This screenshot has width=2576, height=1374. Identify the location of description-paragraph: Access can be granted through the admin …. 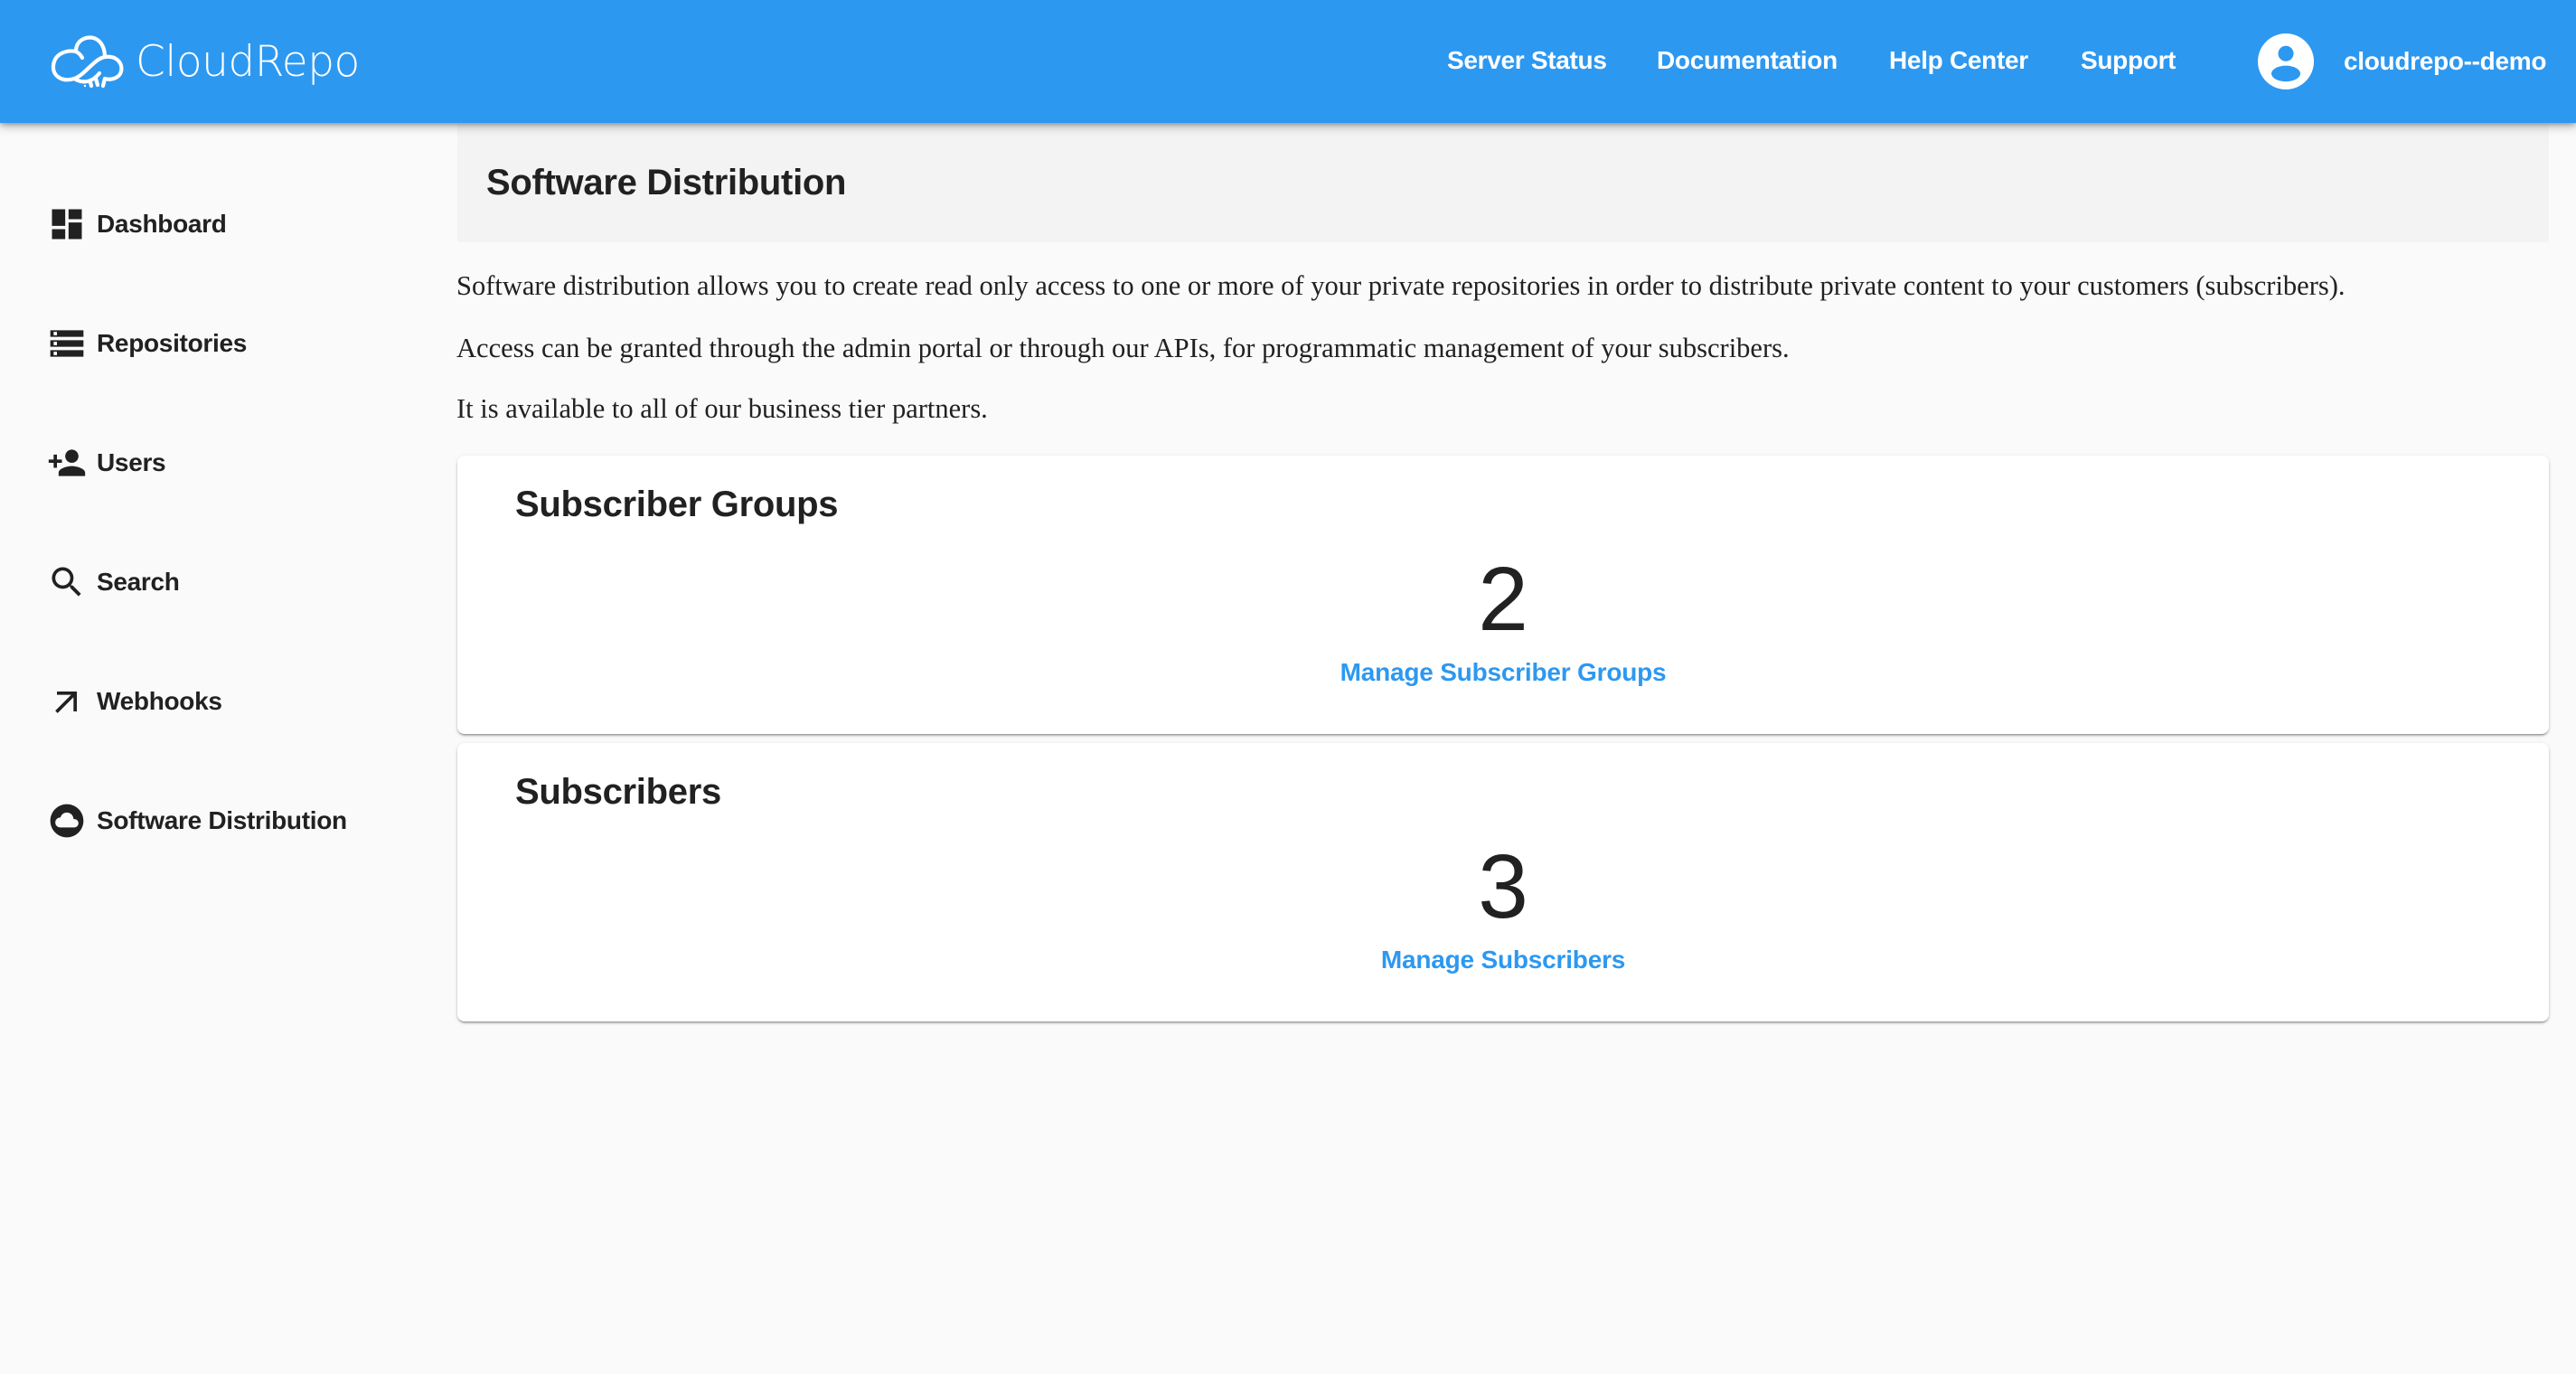
(1123, 348).